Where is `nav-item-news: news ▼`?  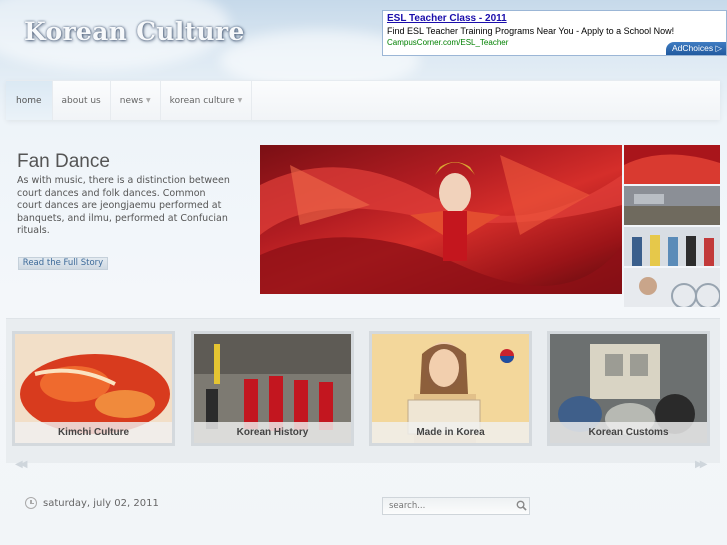
nav-item-news: news ▼ is located at coordinates (136, 100).